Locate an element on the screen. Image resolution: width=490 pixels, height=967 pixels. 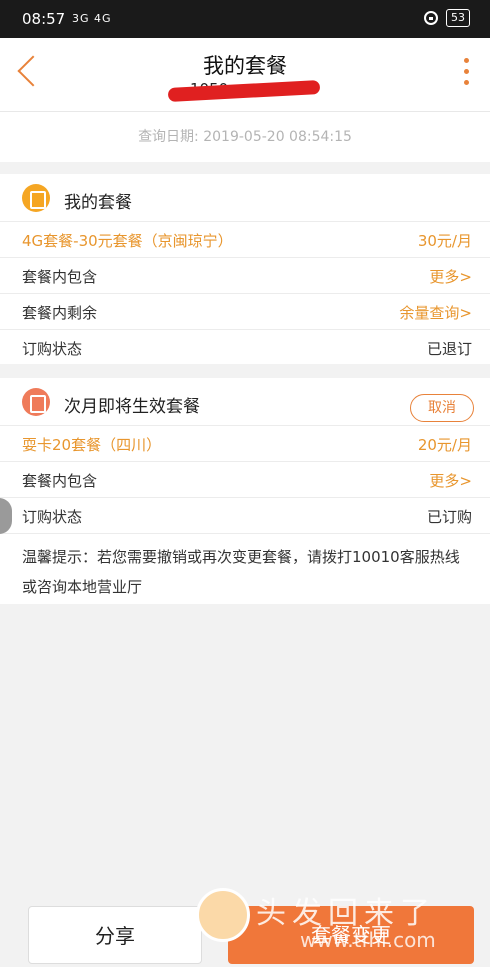
battery-icon: 53 is located at coordinates (458, 18).